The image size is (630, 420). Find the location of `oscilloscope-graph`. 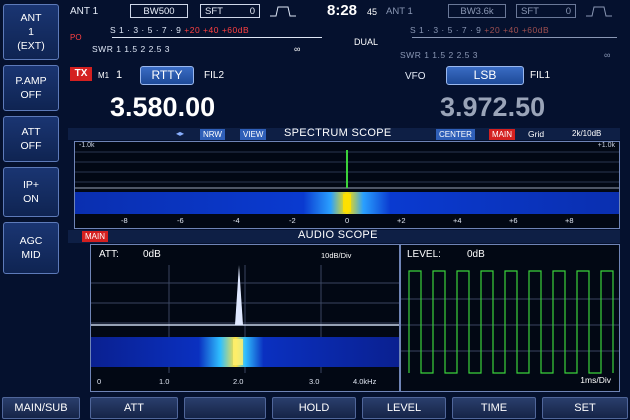

oscilloscope-graph is located at coordinates (510, 322).